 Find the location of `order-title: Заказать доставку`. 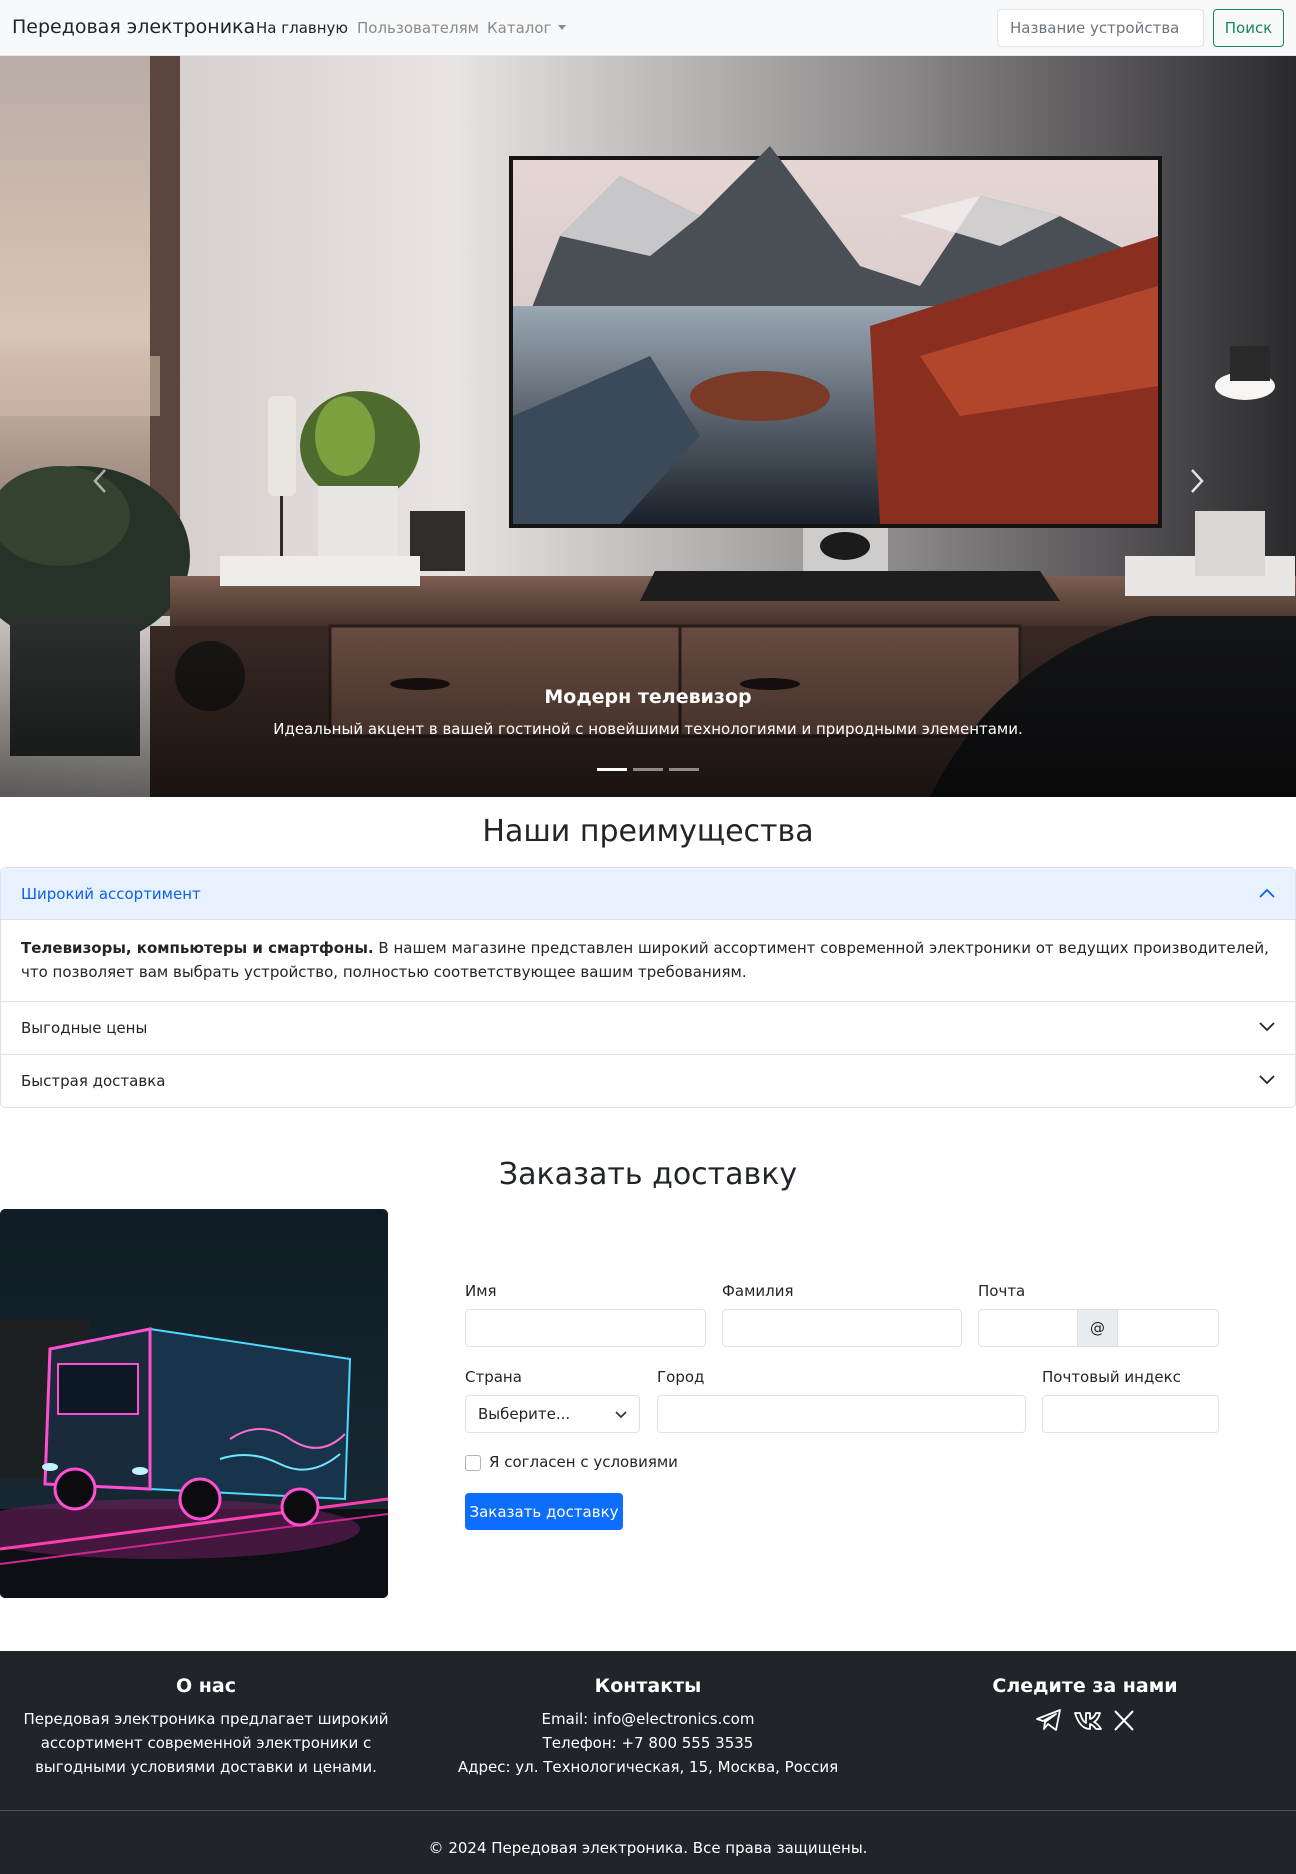

order-title: Заказать доставку is located at coordinates (648, 1174).